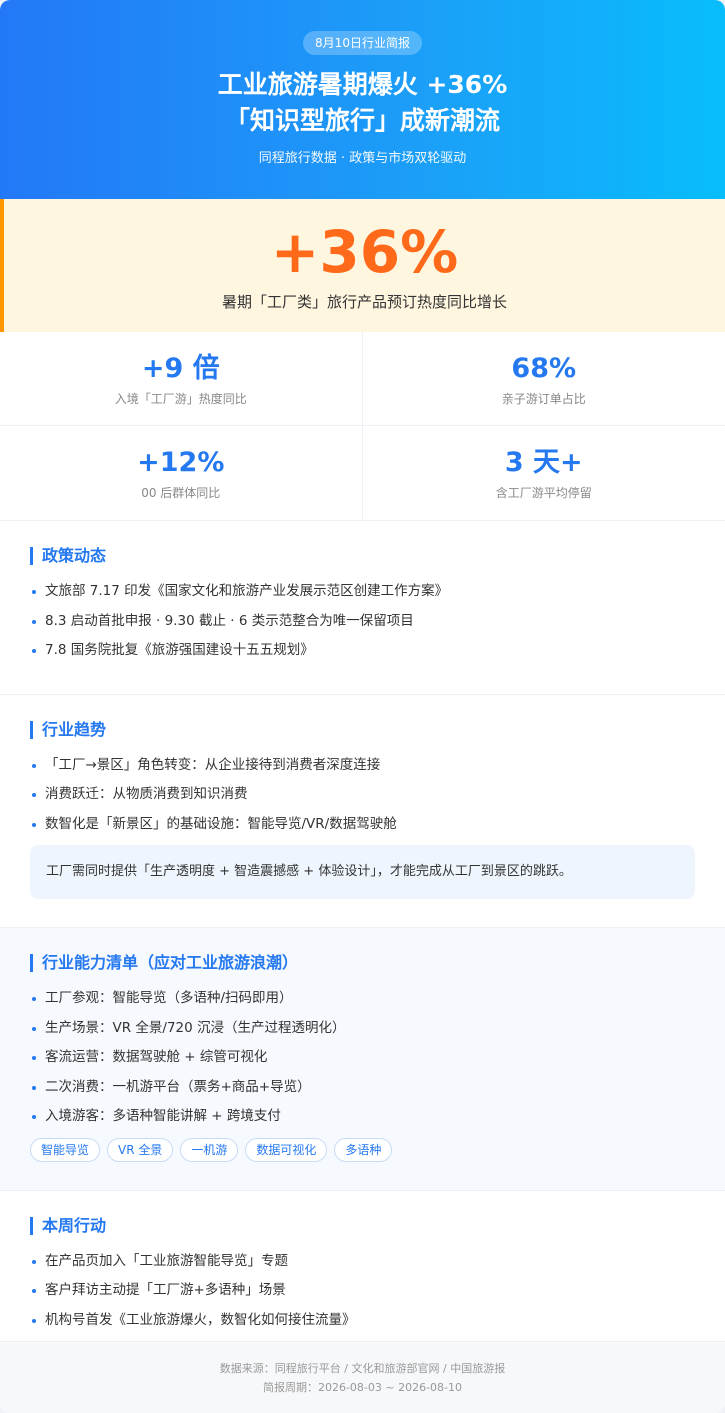 The image size is (725, 1413). Describe the element at coordinates (364, 252) in the screenshot. I see `key-metric-value: +36%` at that location.